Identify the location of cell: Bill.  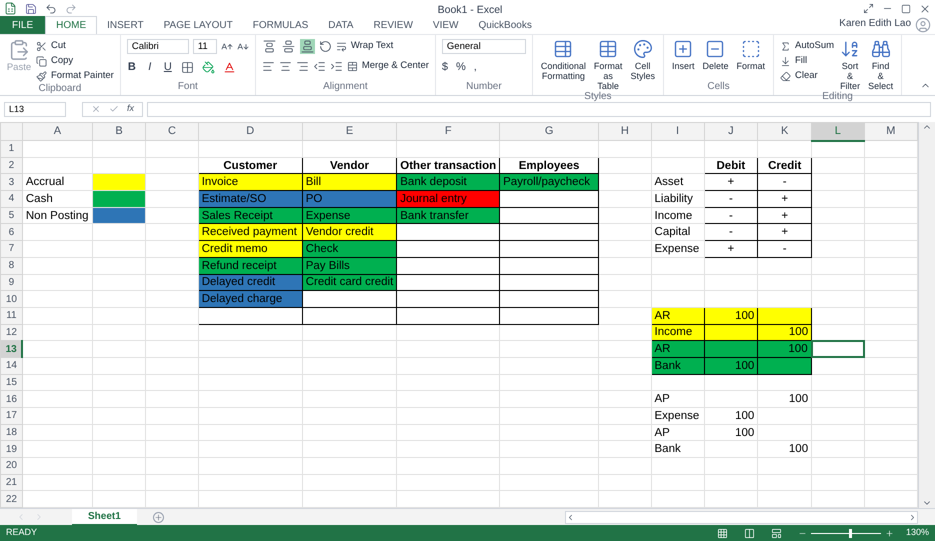
(349, 182).